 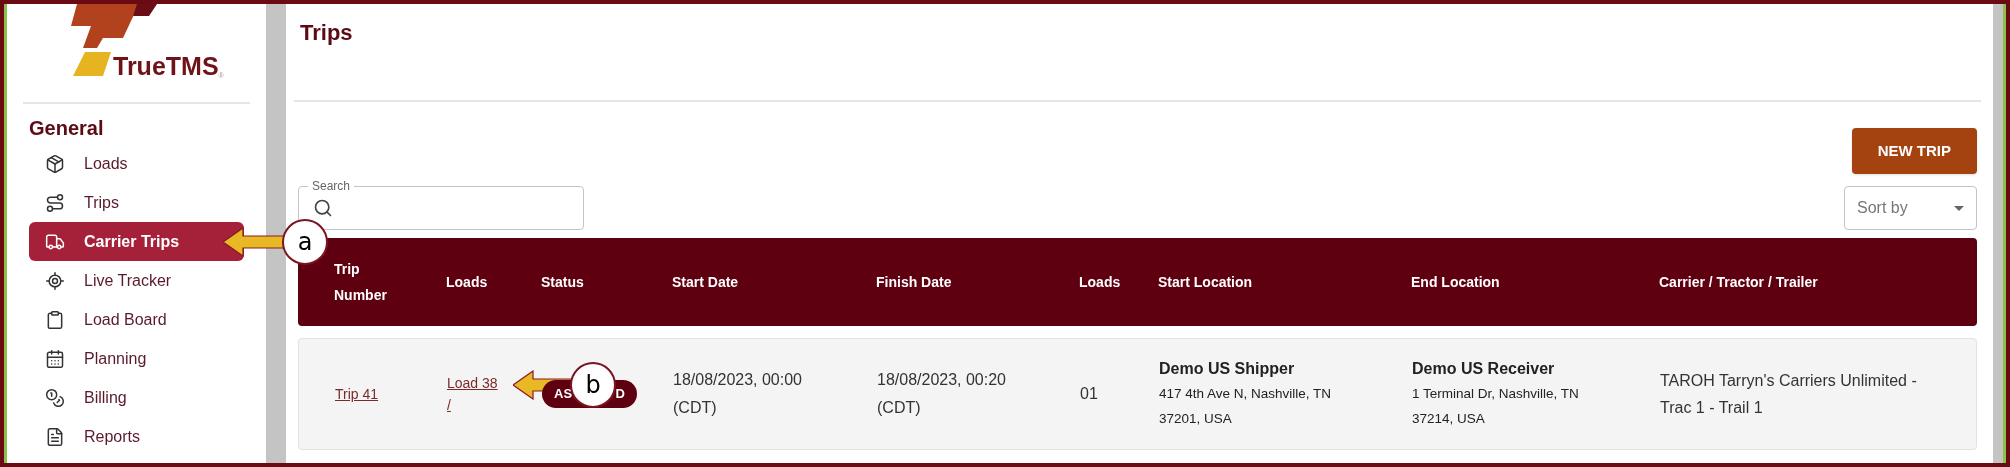 I want to click on package-icon, so click(x=55, y=163).